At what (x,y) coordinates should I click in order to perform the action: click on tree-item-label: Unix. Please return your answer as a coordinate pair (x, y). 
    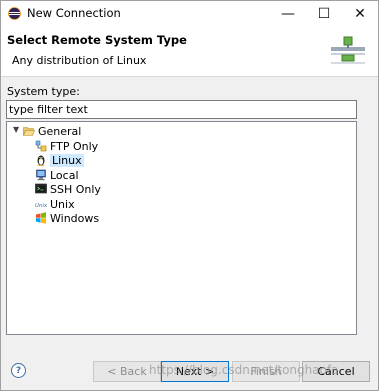
    Looking at the image, I should click on (62, 204).